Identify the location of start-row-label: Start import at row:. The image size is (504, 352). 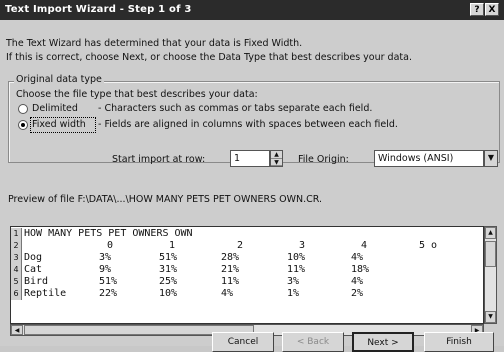
(159, 159).